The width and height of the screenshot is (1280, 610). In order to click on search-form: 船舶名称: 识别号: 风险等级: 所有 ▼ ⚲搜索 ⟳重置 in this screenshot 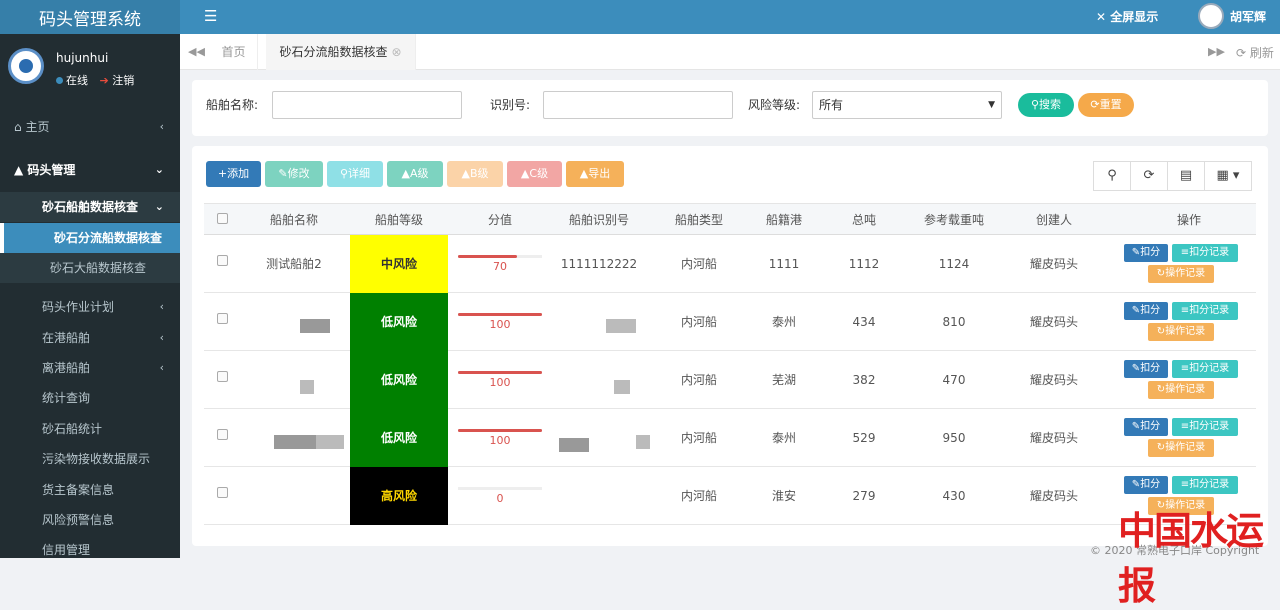, I will do `click(730, 108)`.